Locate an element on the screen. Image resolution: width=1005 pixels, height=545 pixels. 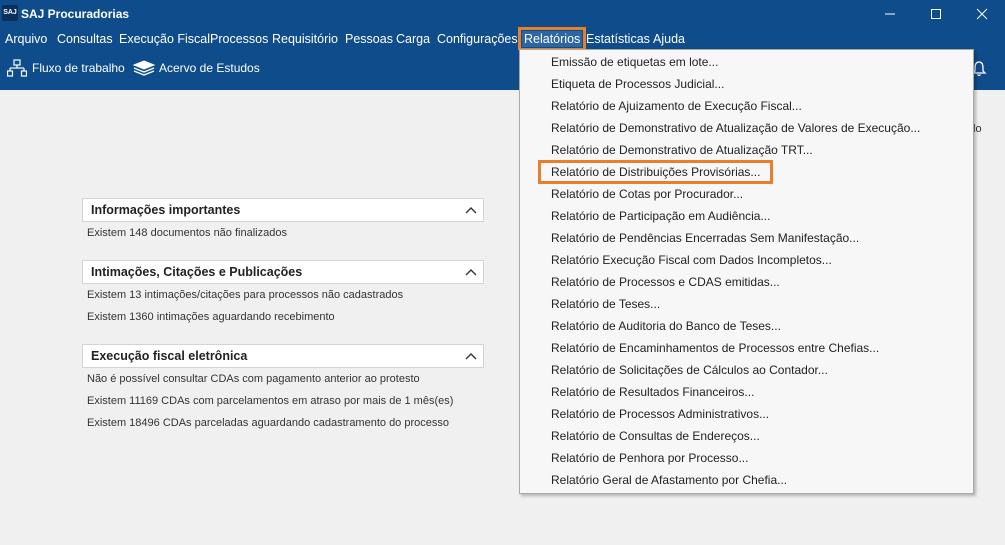
maximize-icon is located at coordinates (936, 14).